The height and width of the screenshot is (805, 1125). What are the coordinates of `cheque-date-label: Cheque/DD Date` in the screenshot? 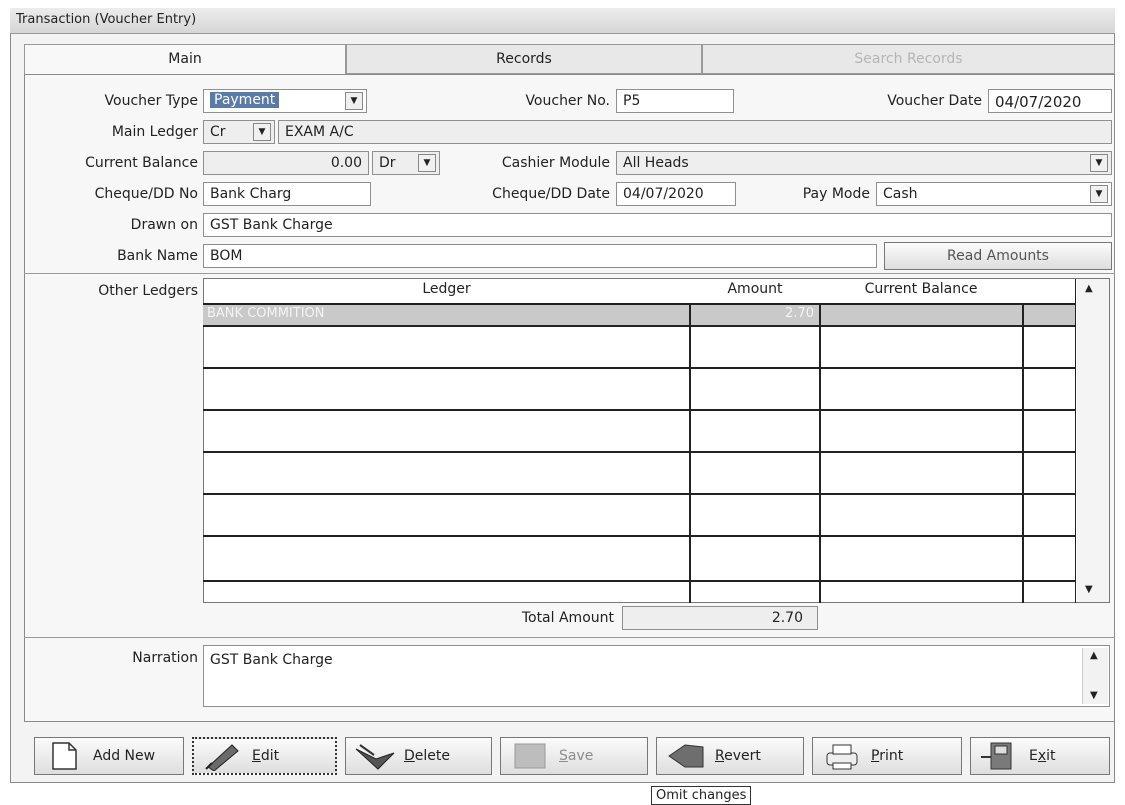 It's located at (551, 194).